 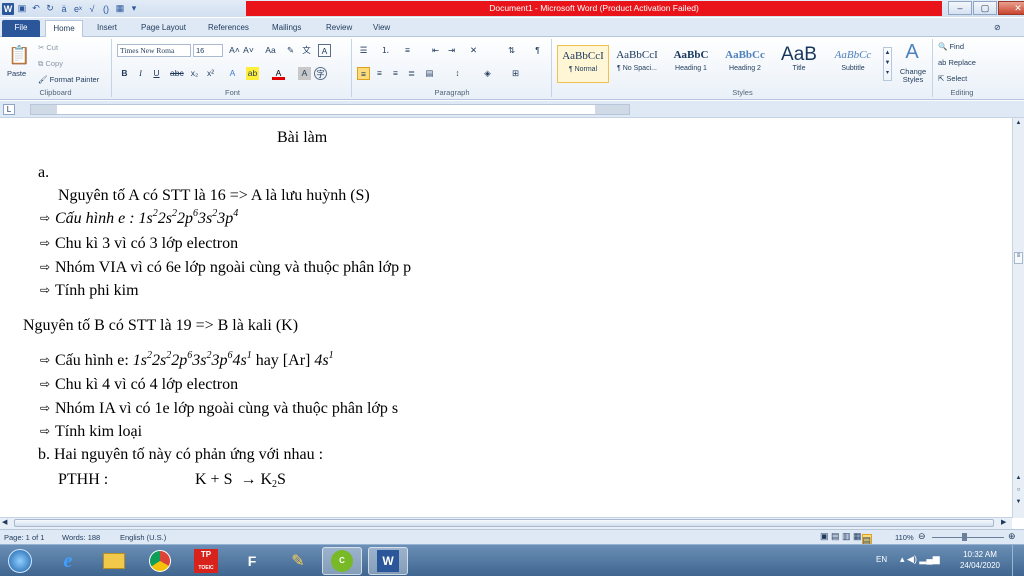 What do you see at coordinates (473, 50) in the screenshot?
I see `asian-layout-icon: ✕` at bounding box center [473, 50].